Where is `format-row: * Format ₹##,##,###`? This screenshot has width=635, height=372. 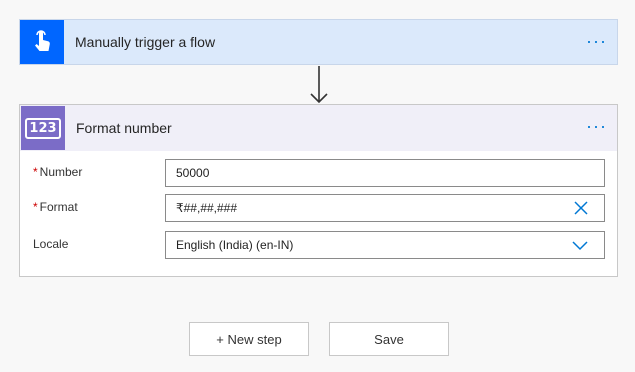
format-row: * Format ₹##,##,### is located at coordinates (318, 208).